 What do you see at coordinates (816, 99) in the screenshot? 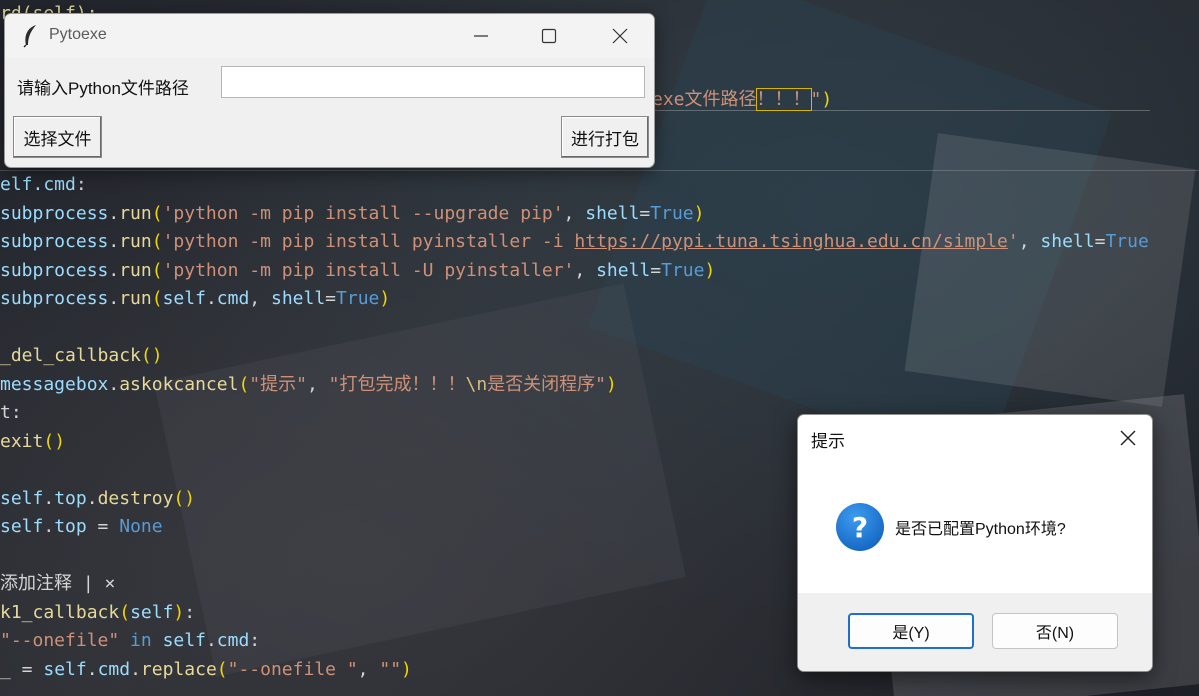
I see `code-token: "` at bounding box center [816, 99].